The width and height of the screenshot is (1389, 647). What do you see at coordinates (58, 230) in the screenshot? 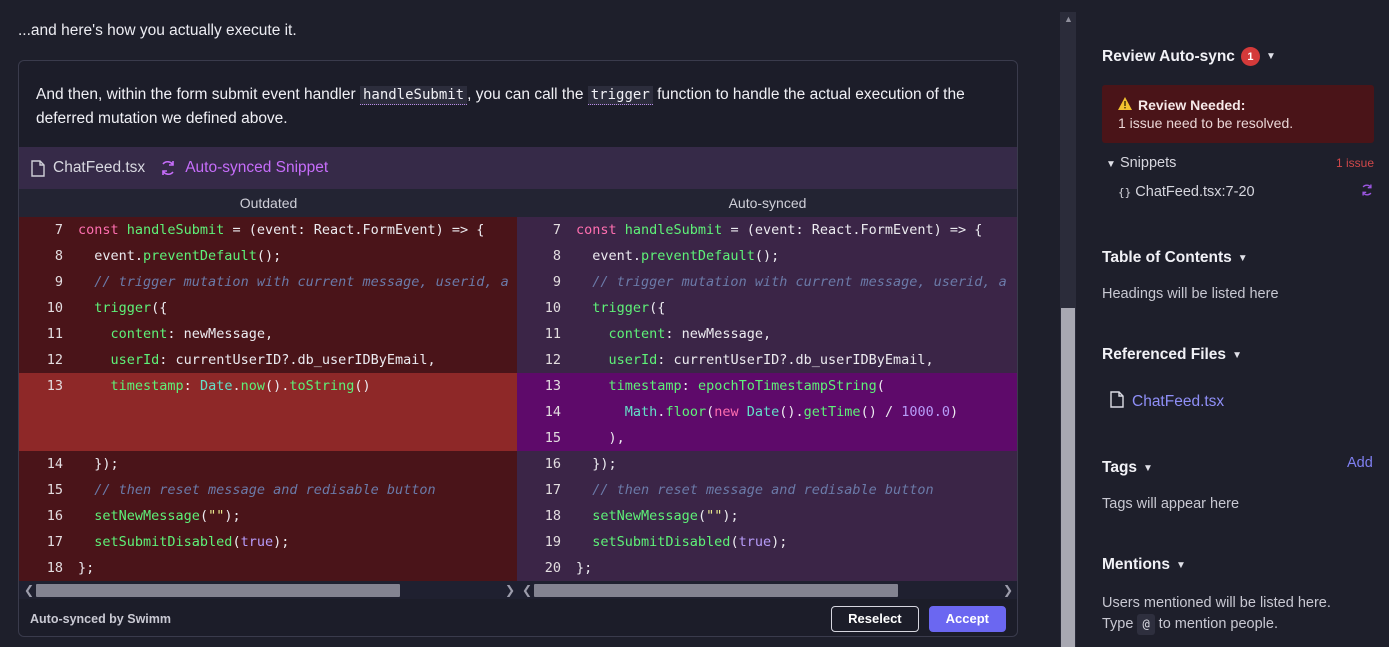
I see `line-number: 7` at bounding box center [58, 230].